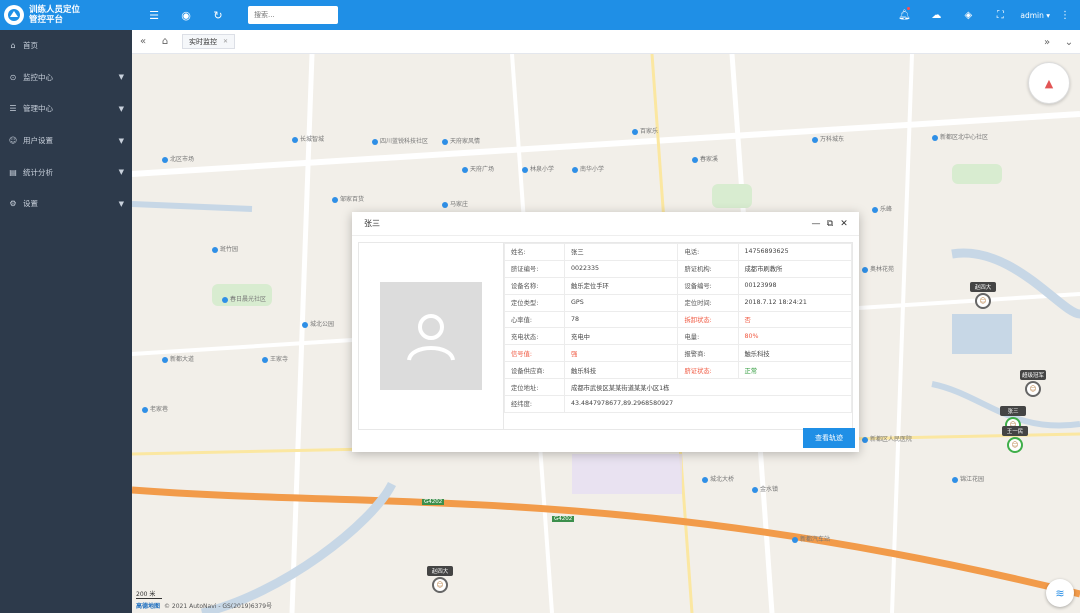 The width and height of the screenshot is (1080, 613). I want to click on field-value: 0022335, so click(621, 268).